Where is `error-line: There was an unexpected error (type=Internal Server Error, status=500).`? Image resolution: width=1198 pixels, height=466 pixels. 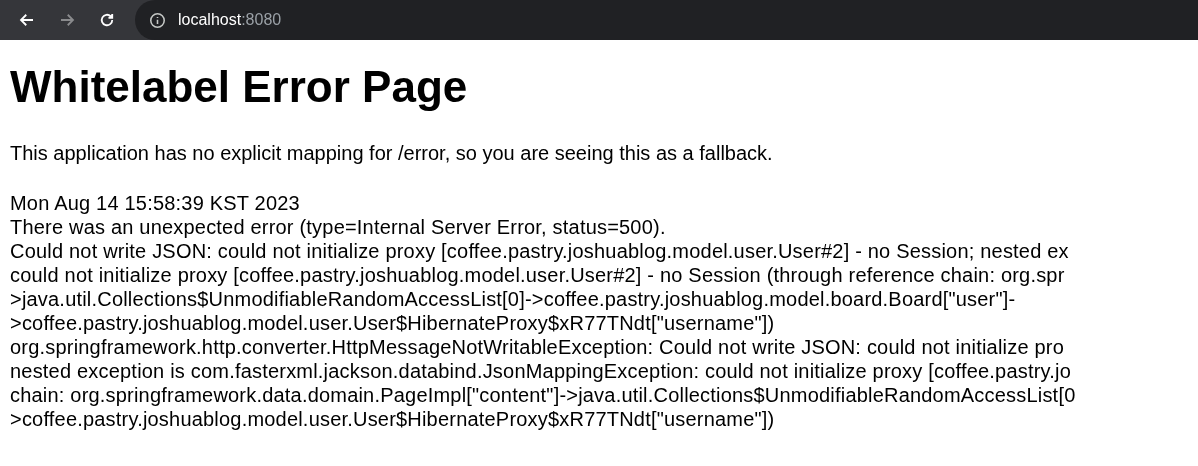 error-line: There was an unexpected error (type=Internal Server Error, status=500). is located at coordinates (338, 227).